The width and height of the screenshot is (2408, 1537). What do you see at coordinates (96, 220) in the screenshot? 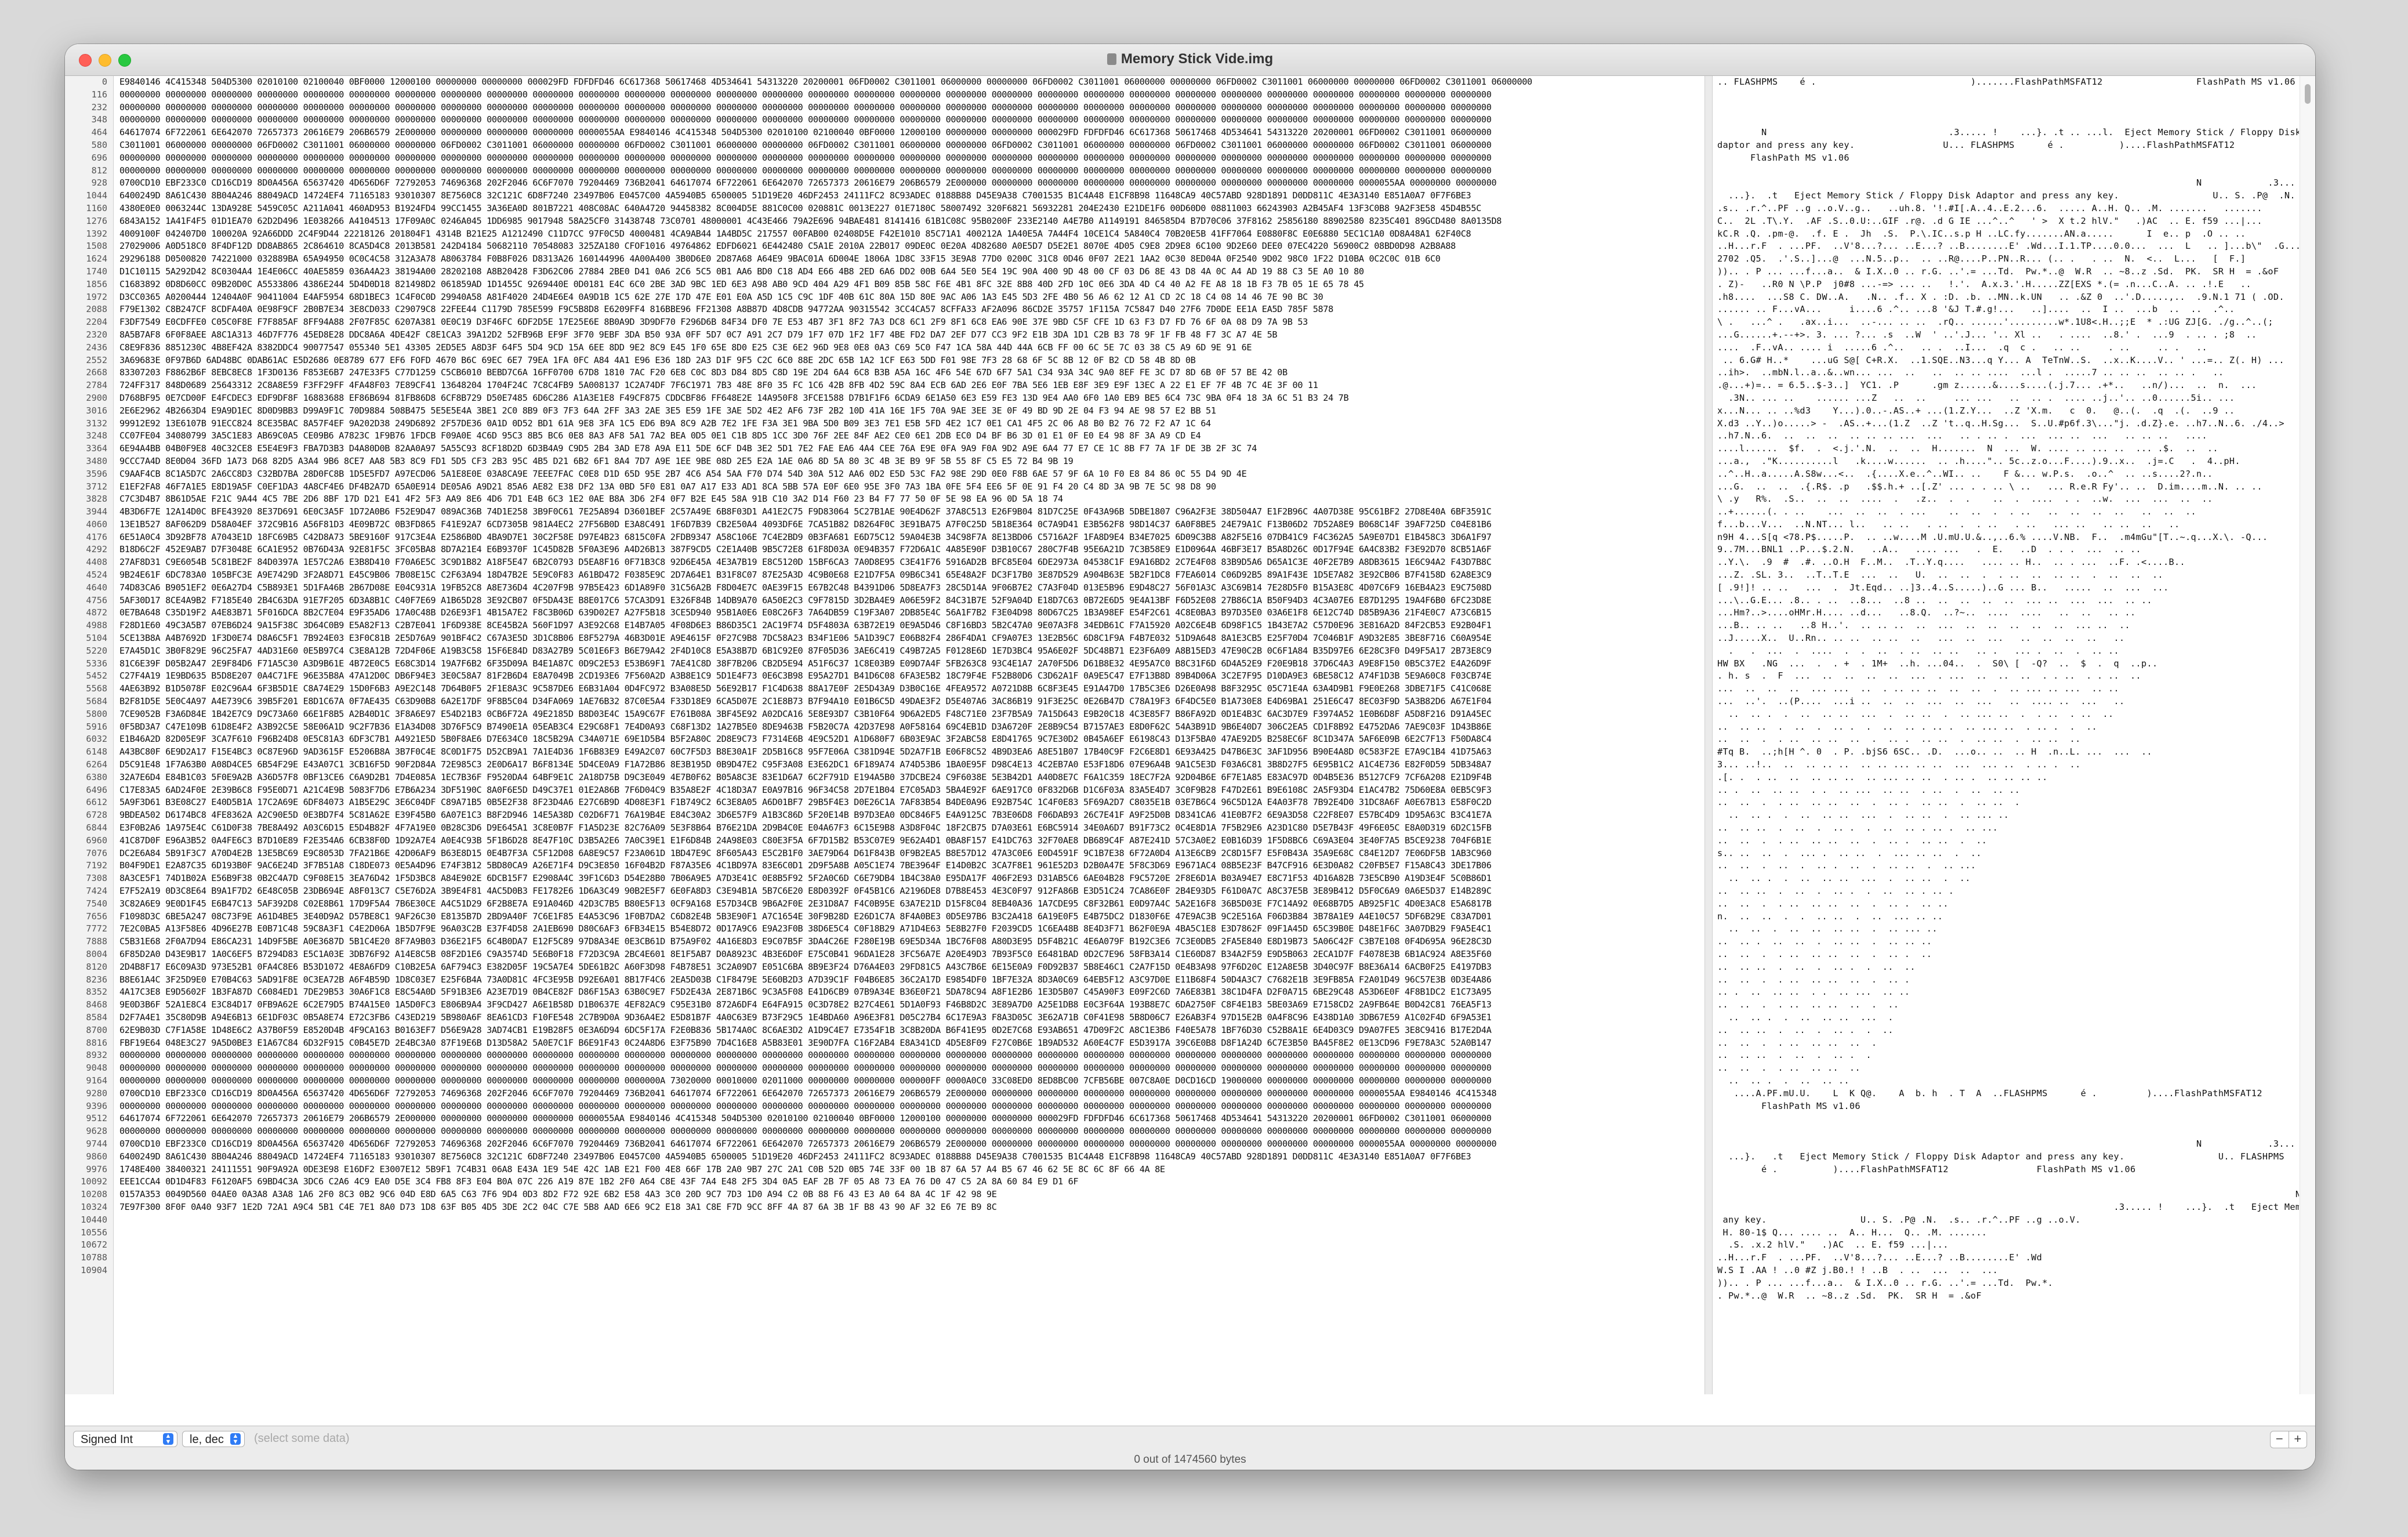
I see `offset-label: 1276` at bounding box center [96, 220].